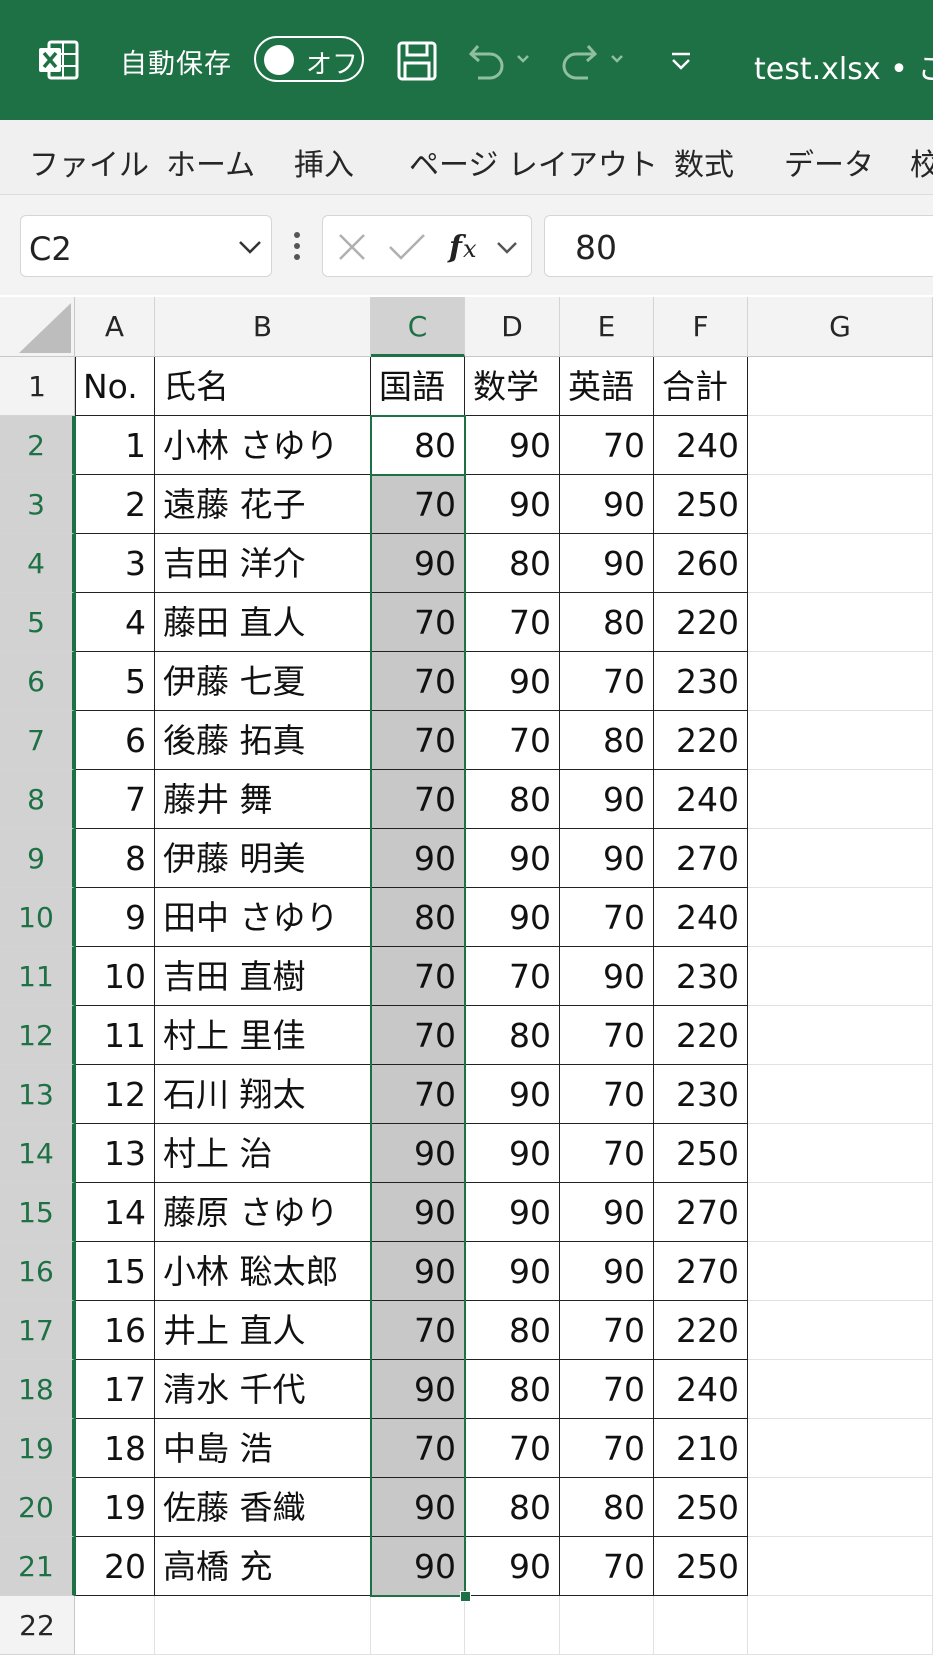  I want to click on cell-f22, so click(701, 1625).